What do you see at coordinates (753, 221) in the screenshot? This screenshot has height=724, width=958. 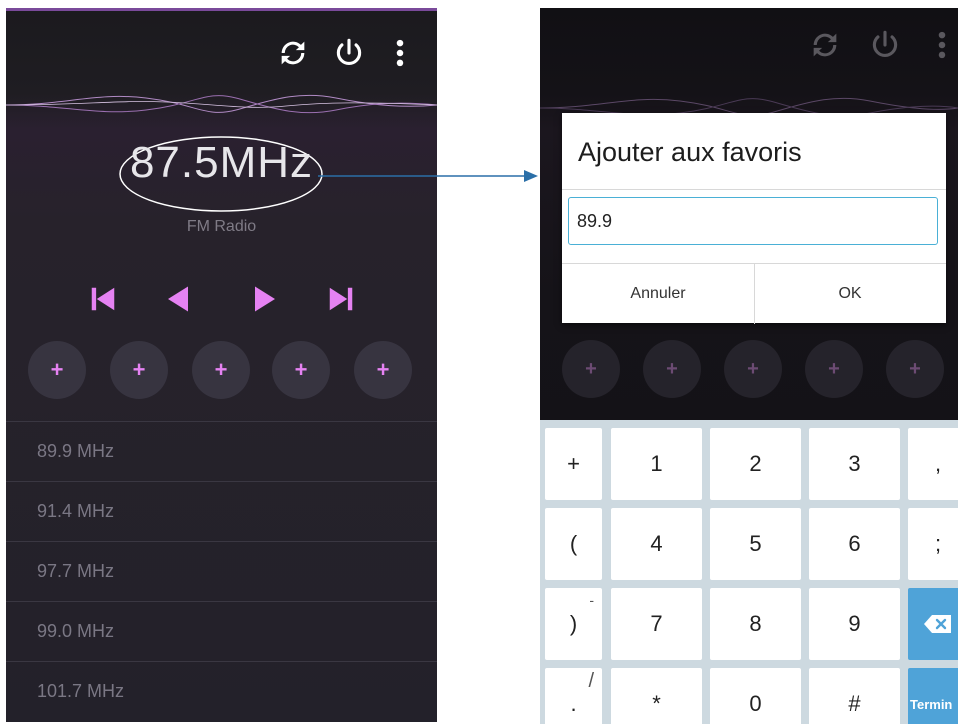 I see `frequency-input: 89.9` at bounding box center [753, 221].